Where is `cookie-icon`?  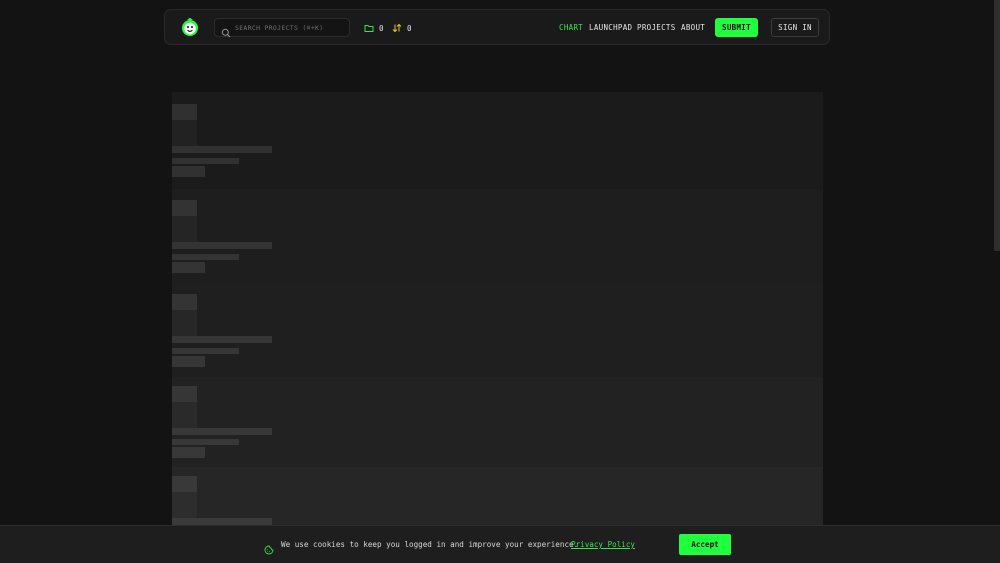 cookie-icon is located at coordinates (269, 547).